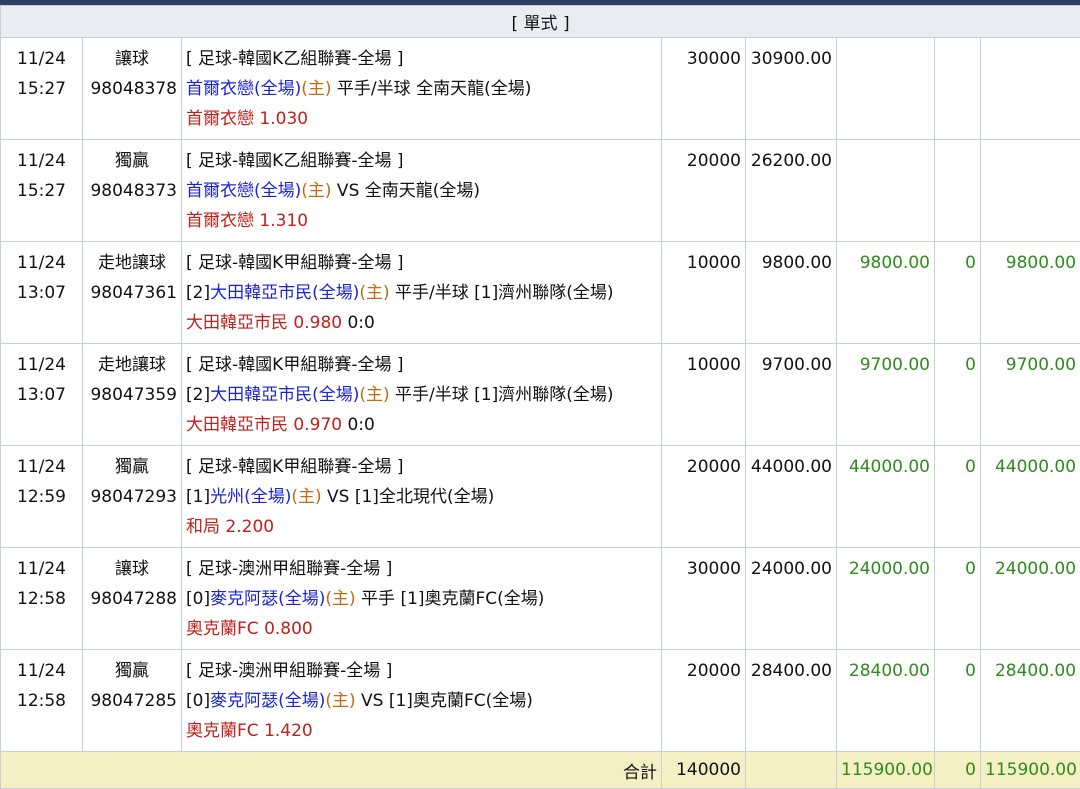 Image resolution: width=1080 pixels, height=789 pixels. I want to click on result-cell: 9800.00, so click(1030, 293).